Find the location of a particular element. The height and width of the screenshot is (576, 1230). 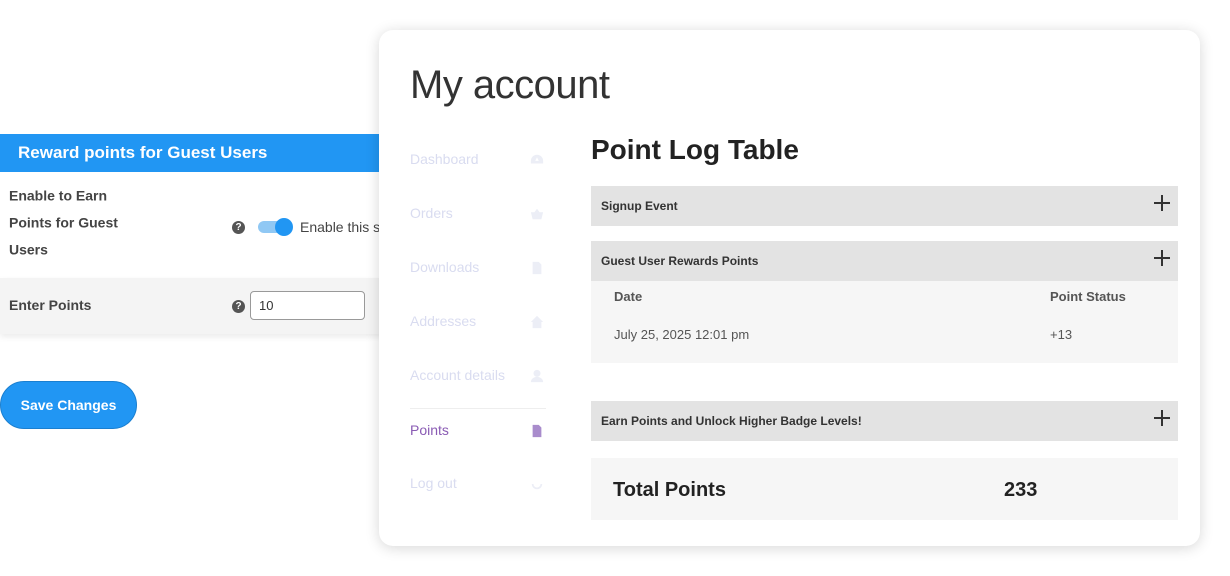

enter-points-label: Enter Points is located at coordinates (50, 305).